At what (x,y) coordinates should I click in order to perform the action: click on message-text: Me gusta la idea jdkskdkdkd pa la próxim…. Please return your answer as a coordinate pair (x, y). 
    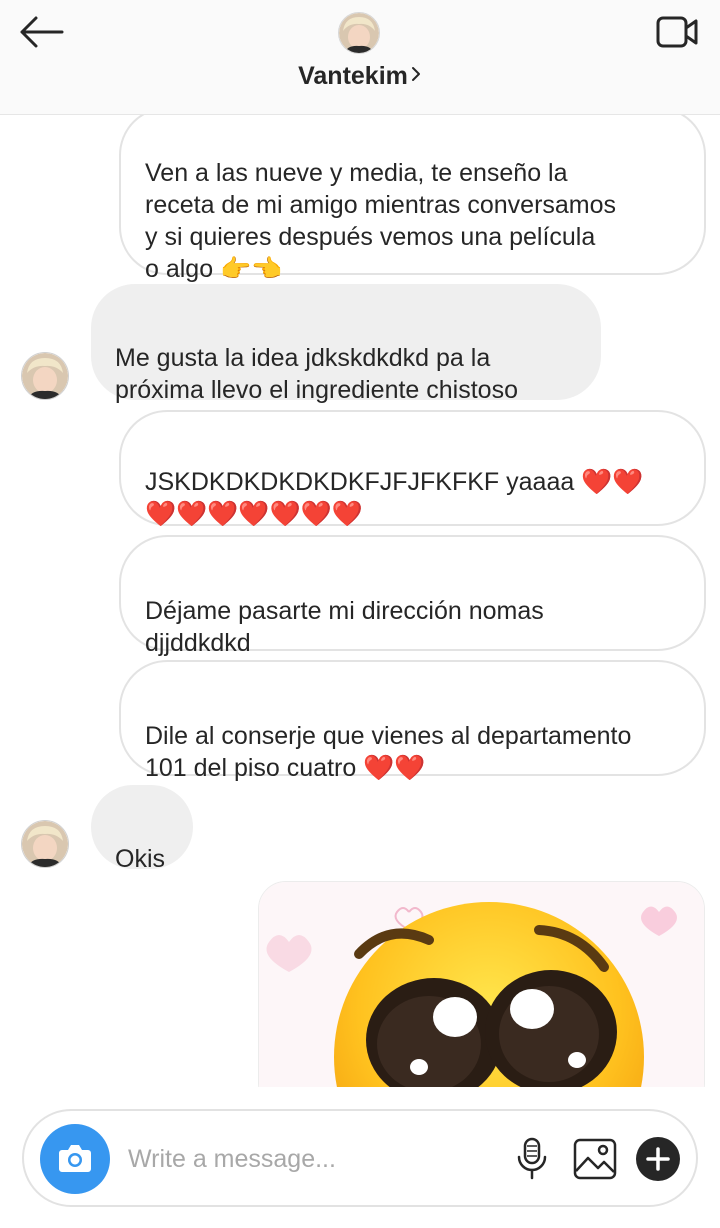
    Looking at the image, I should click on (316, 374).